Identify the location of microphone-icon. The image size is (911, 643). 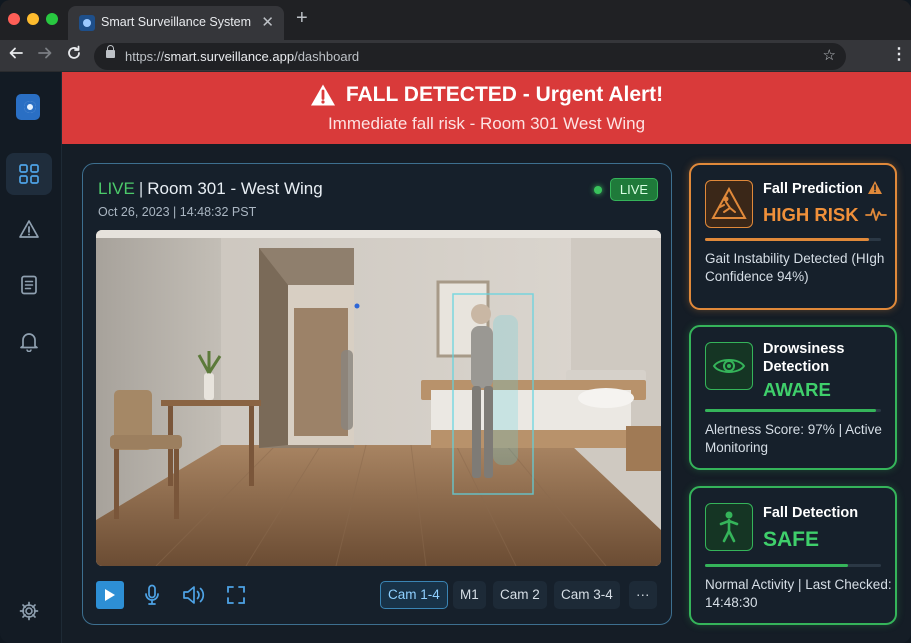
(152, 594).